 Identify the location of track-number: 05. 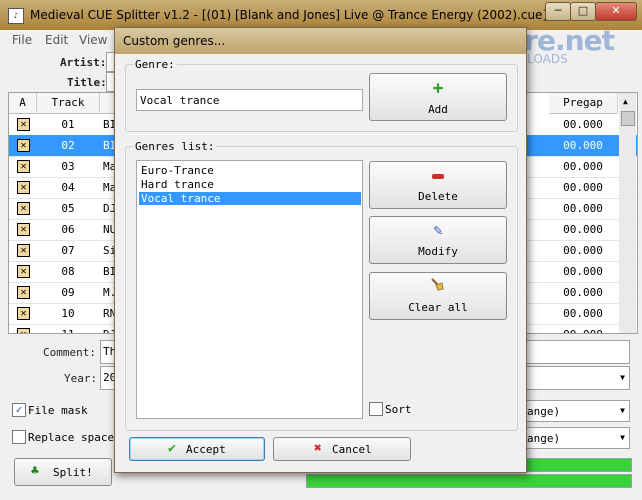
(68, 208).